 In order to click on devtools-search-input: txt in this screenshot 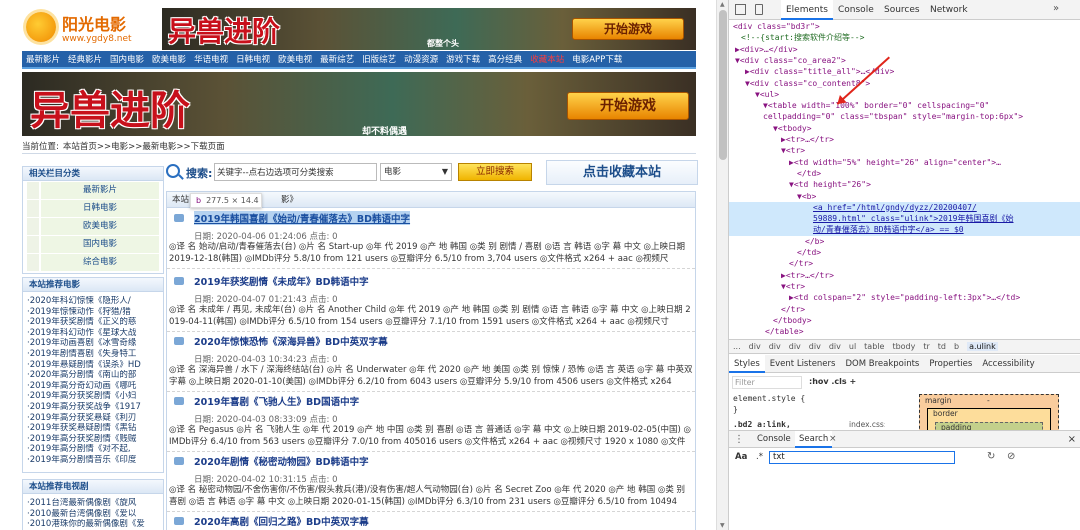, I will do `click(862, 457)`.